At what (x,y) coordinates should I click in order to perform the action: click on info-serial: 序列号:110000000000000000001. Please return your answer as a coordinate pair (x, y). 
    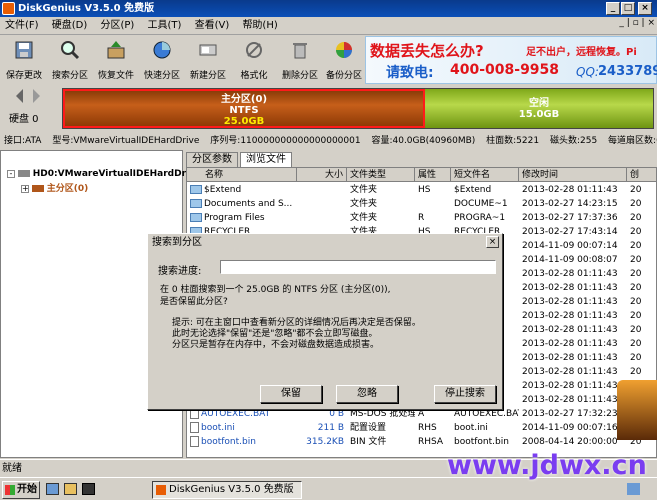
    Looking at the image, I should click on (285, 141).